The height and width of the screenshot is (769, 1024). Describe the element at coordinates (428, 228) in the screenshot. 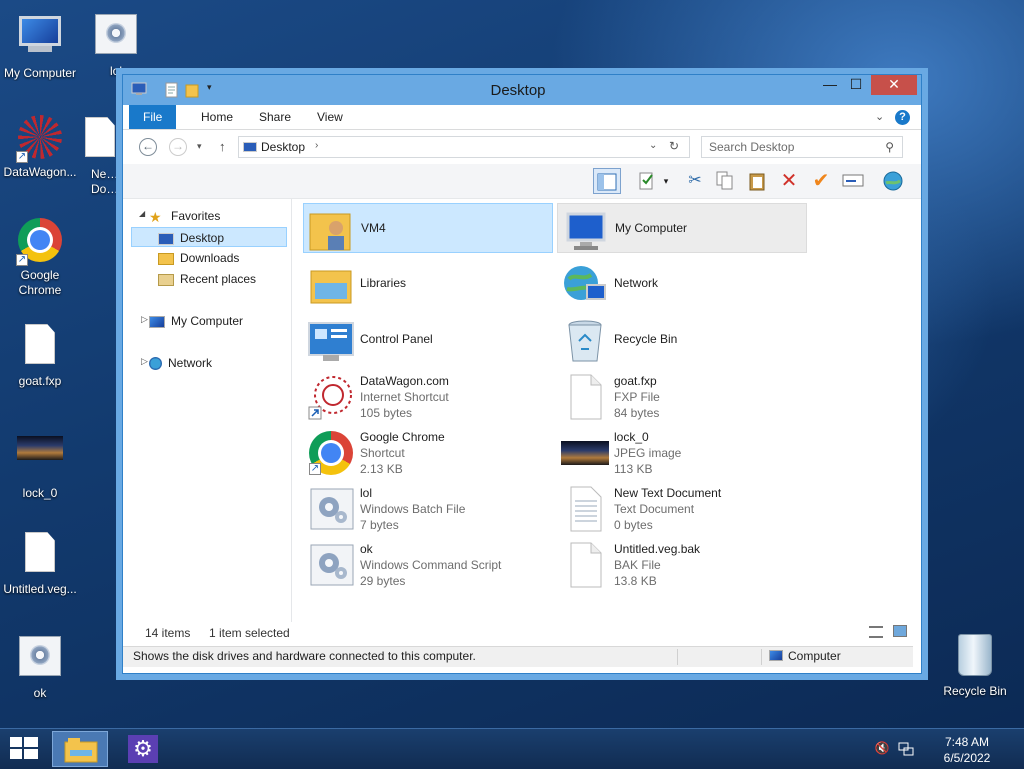

I see `file-tile-vm4: VM4` at that location.